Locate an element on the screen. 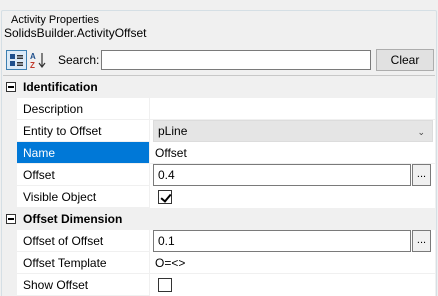  property-value: Offset is located at coordinates (292, 153).